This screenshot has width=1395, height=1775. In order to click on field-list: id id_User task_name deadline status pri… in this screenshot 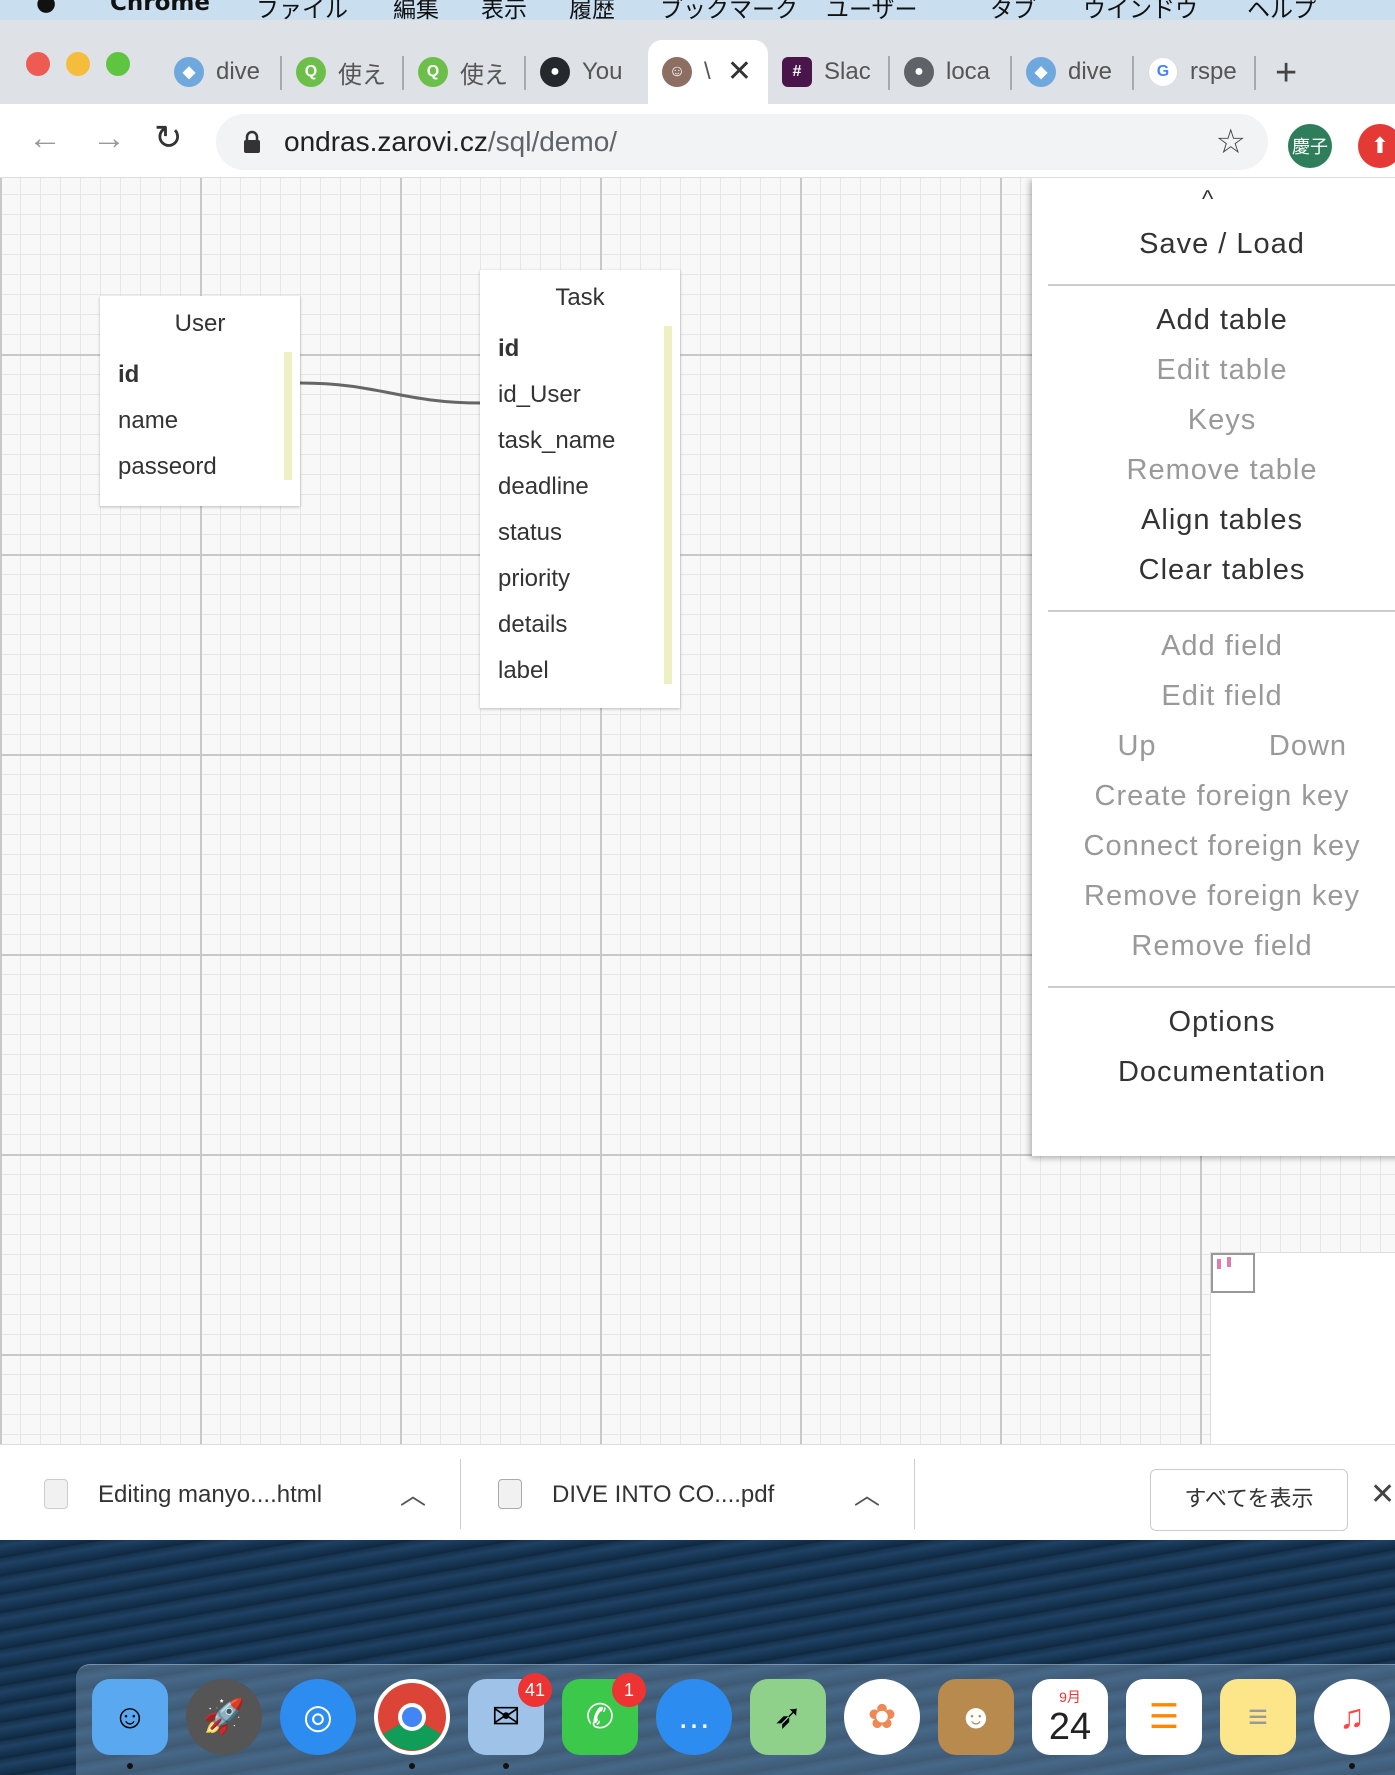, I will do `click(580, 510)`.